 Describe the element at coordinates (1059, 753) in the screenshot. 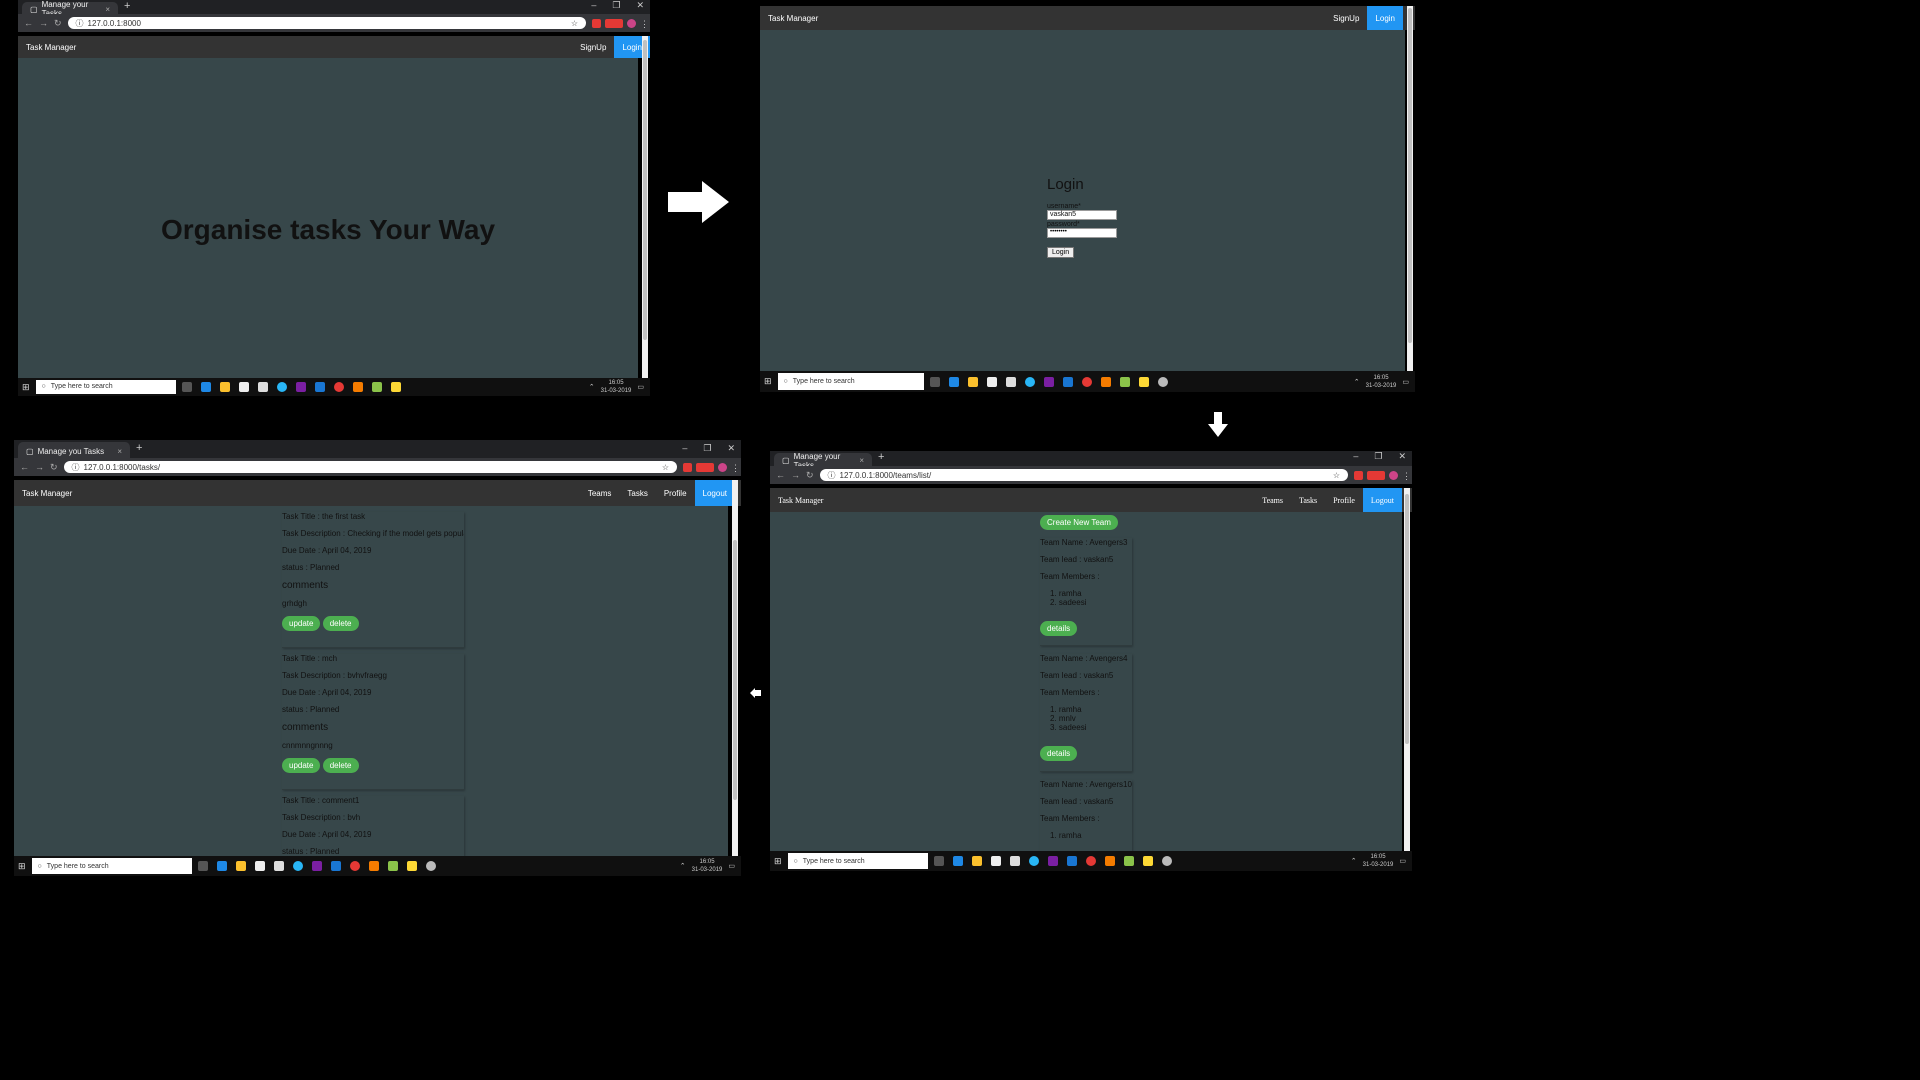

I see `details-button: details` at that location.